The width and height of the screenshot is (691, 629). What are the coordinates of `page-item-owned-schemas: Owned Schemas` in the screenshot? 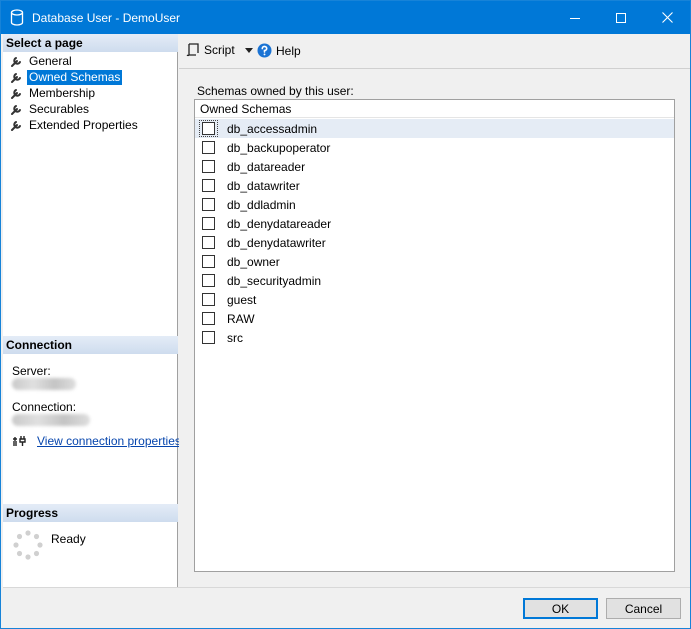 It's located at (90, 77).